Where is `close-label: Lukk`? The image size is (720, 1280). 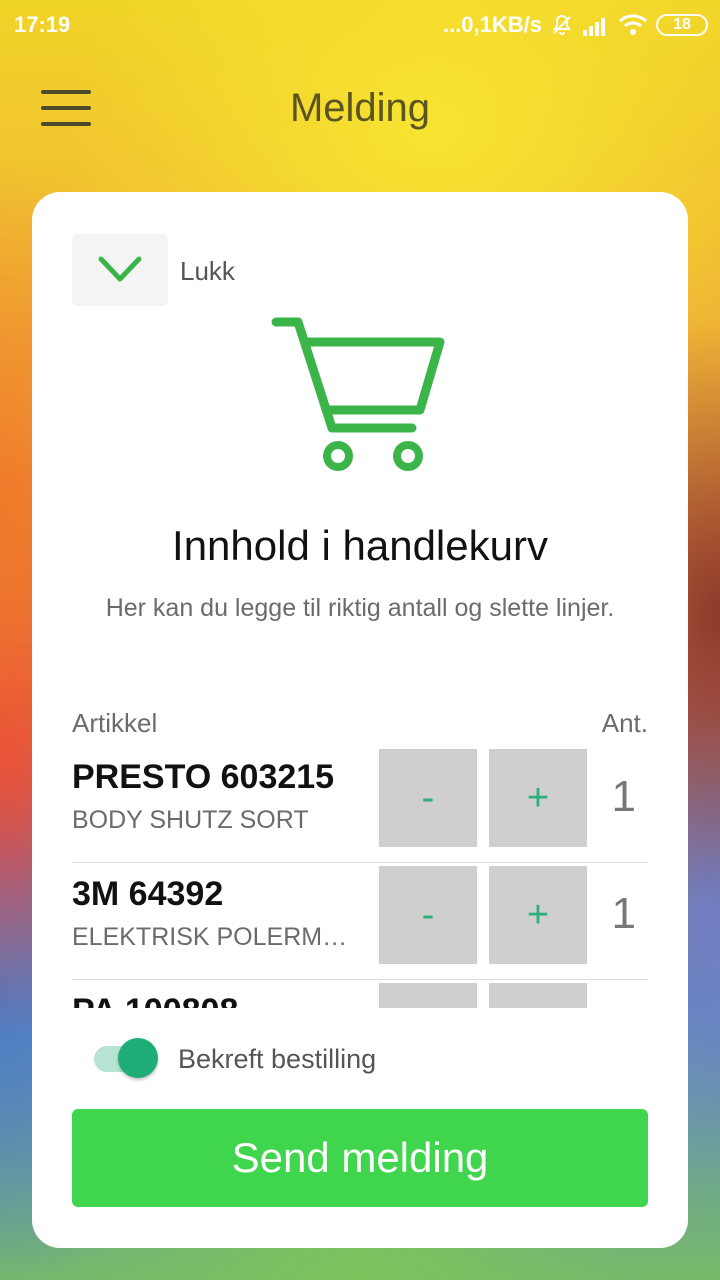 close-label: Lukk is located at coordinates (207, 271).